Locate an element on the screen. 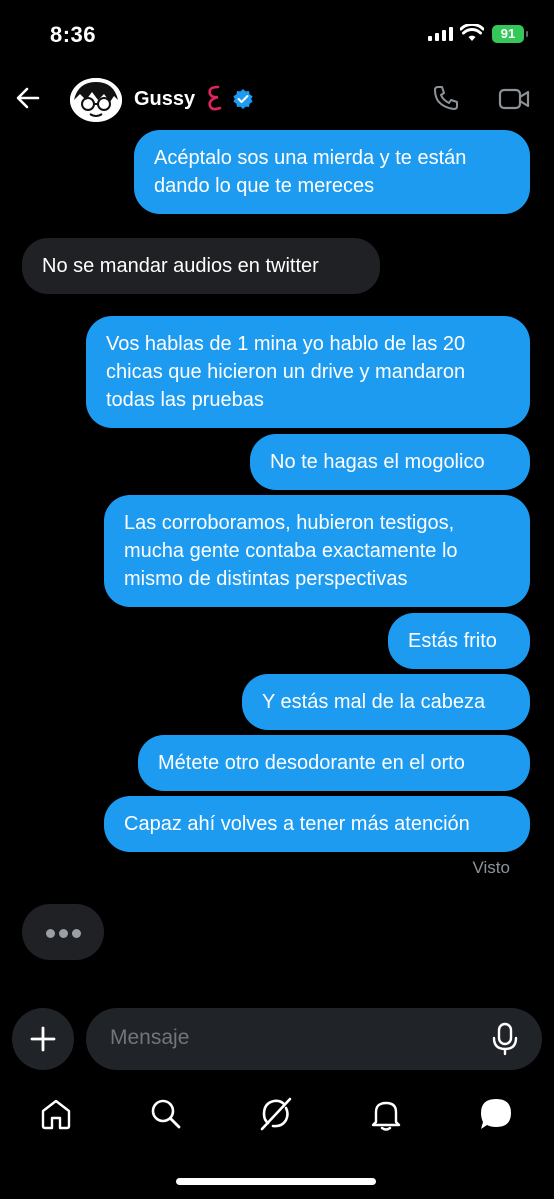 The height and width of the screenshot is (1199, 554). add-attachment-button is located at coordinates (43, 1039).